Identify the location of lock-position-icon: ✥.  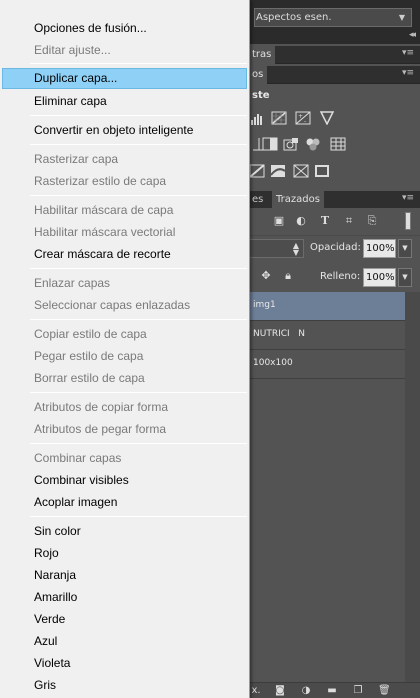
(266, 276).